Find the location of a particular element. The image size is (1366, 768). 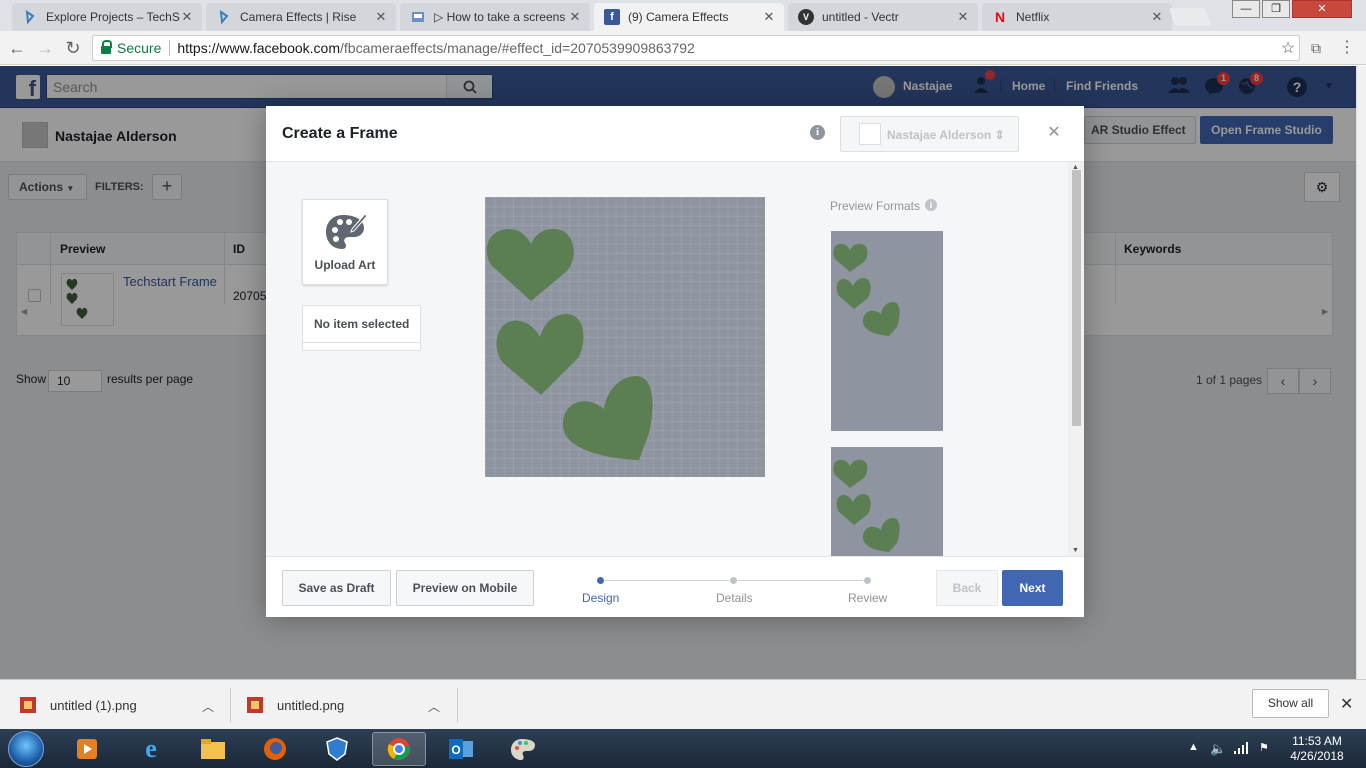

lock-icon is located at coordinates (106, 47).